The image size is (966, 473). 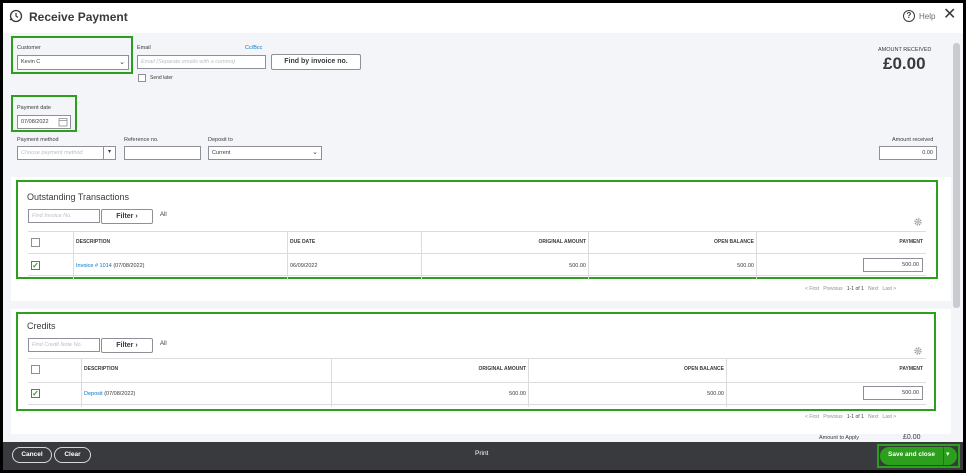 I want to click on customer-value: Kevin C, so click(x=31, y=62).